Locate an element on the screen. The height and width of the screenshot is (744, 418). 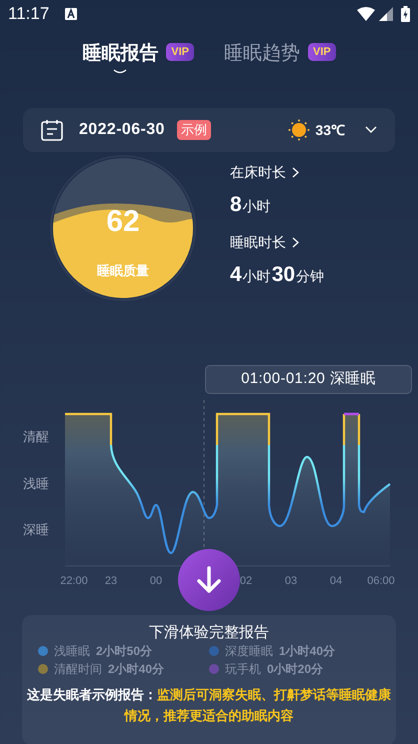
legend-label: 清醒时间 is located at coordinates (78, 669).